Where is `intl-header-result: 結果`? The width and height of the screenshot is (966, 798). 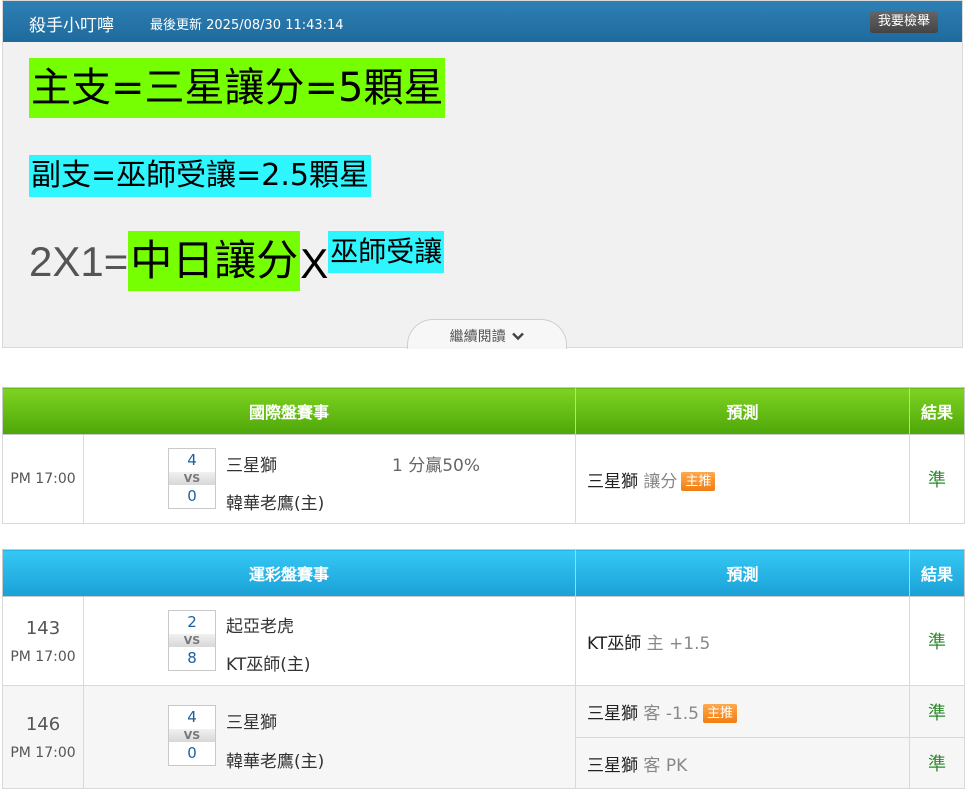 intl-header-result: 結果 is located at coordinates (937, 411).